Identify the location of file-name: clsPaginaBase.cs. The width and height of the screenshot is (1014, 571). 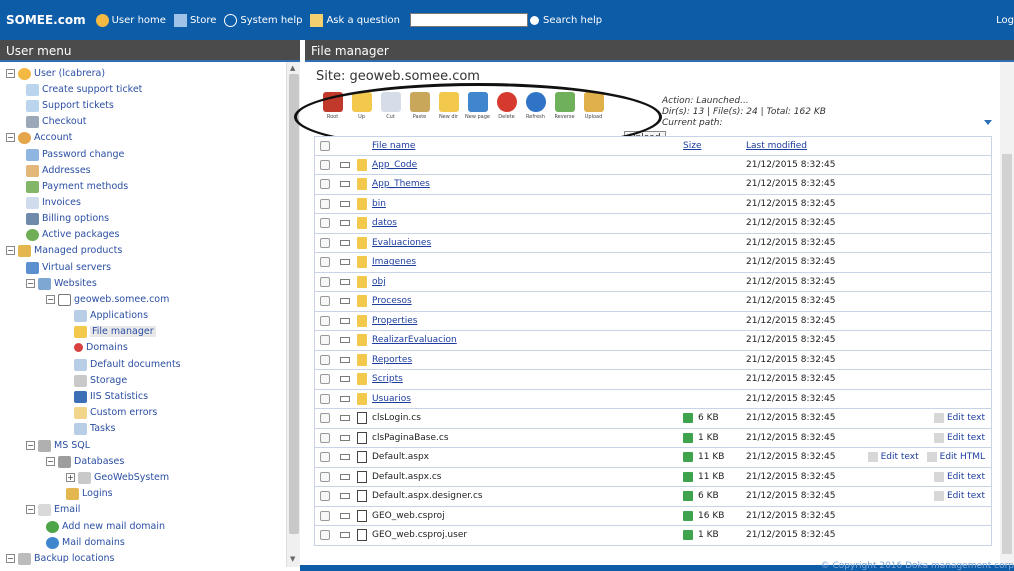
(410, 438).